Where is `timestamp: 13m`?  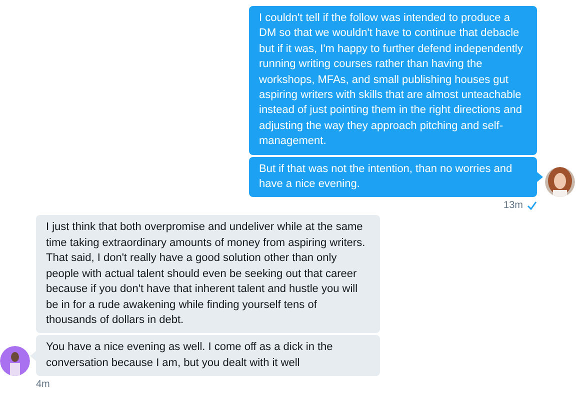
timestamp: 13m is located at coordinates (513, 206).